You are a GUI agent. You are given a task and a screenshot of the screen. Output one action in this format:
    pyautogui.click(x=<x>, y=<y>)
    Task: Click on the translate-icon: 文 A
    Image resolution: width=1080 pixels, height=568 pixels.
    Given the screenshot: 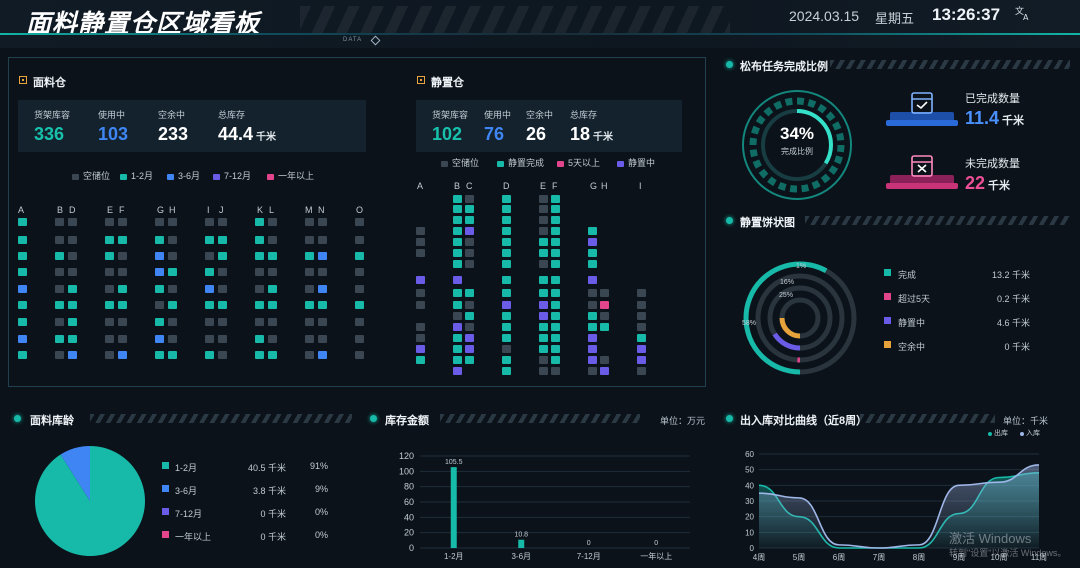 What is the action you would take?
    pyautogui.click(x=1023, y=13)
    